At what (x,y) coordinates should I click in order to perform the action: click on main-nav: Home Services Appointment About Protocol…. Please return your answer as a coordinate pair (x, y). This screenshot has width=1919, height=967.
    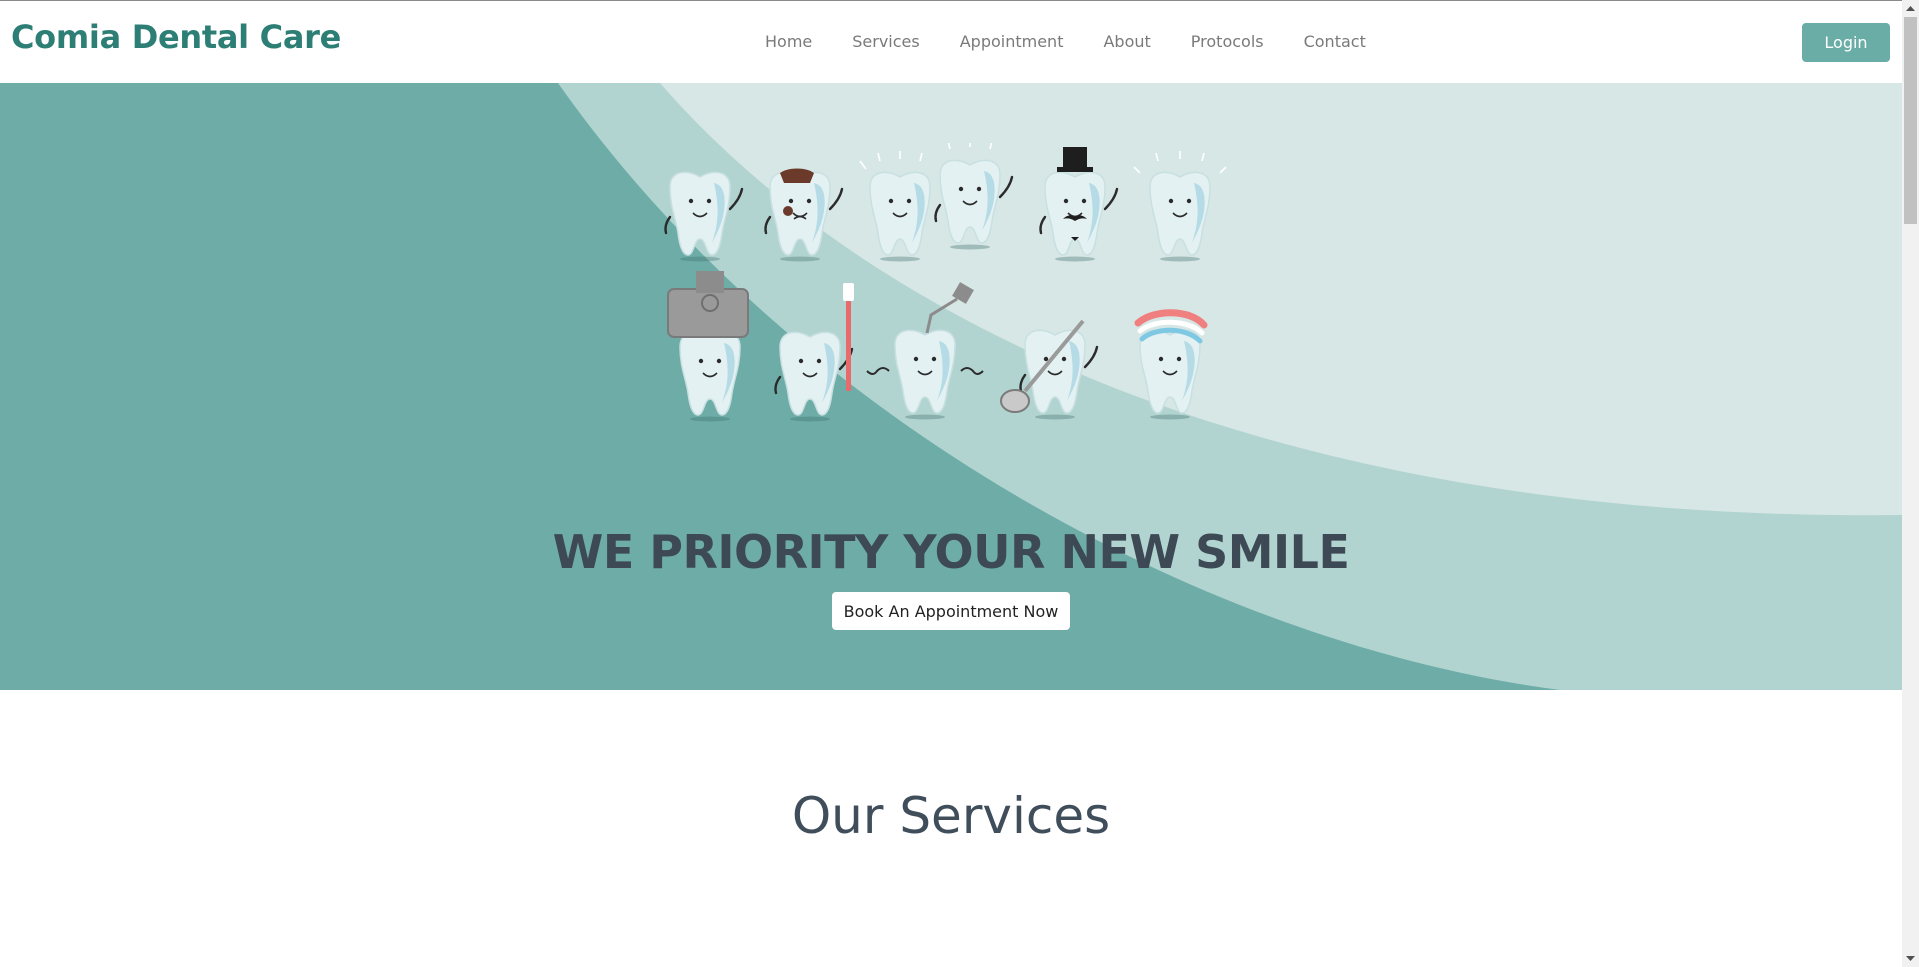
    Looking at the image, I should click on (1065, 42).